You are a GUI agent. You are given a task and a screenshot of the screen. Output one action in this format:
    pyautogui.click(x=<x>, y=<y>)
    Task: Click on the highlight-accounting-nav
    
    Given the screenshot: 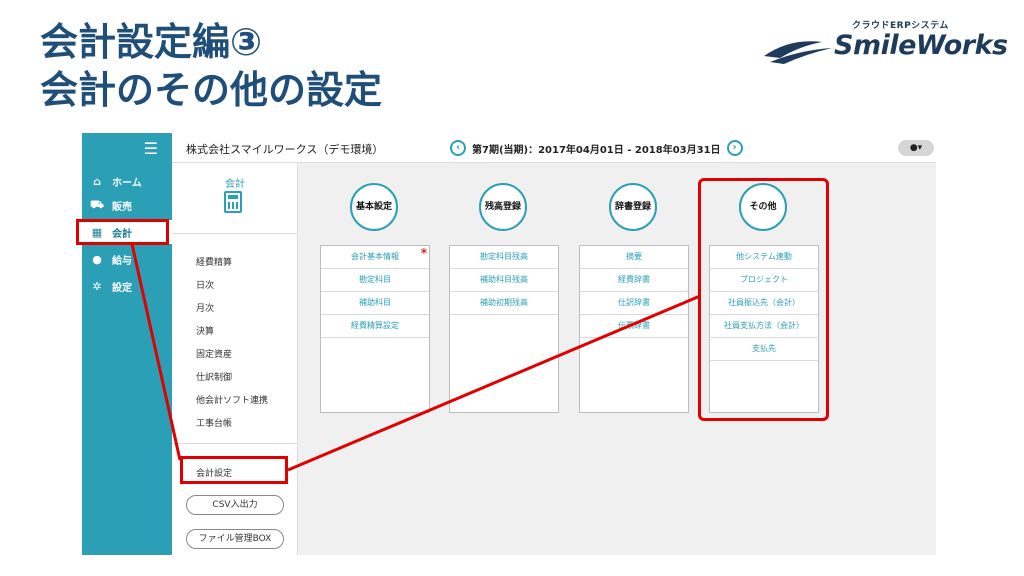 What is the action you would take?
    pyautogui.click(x=122, y=232)
    